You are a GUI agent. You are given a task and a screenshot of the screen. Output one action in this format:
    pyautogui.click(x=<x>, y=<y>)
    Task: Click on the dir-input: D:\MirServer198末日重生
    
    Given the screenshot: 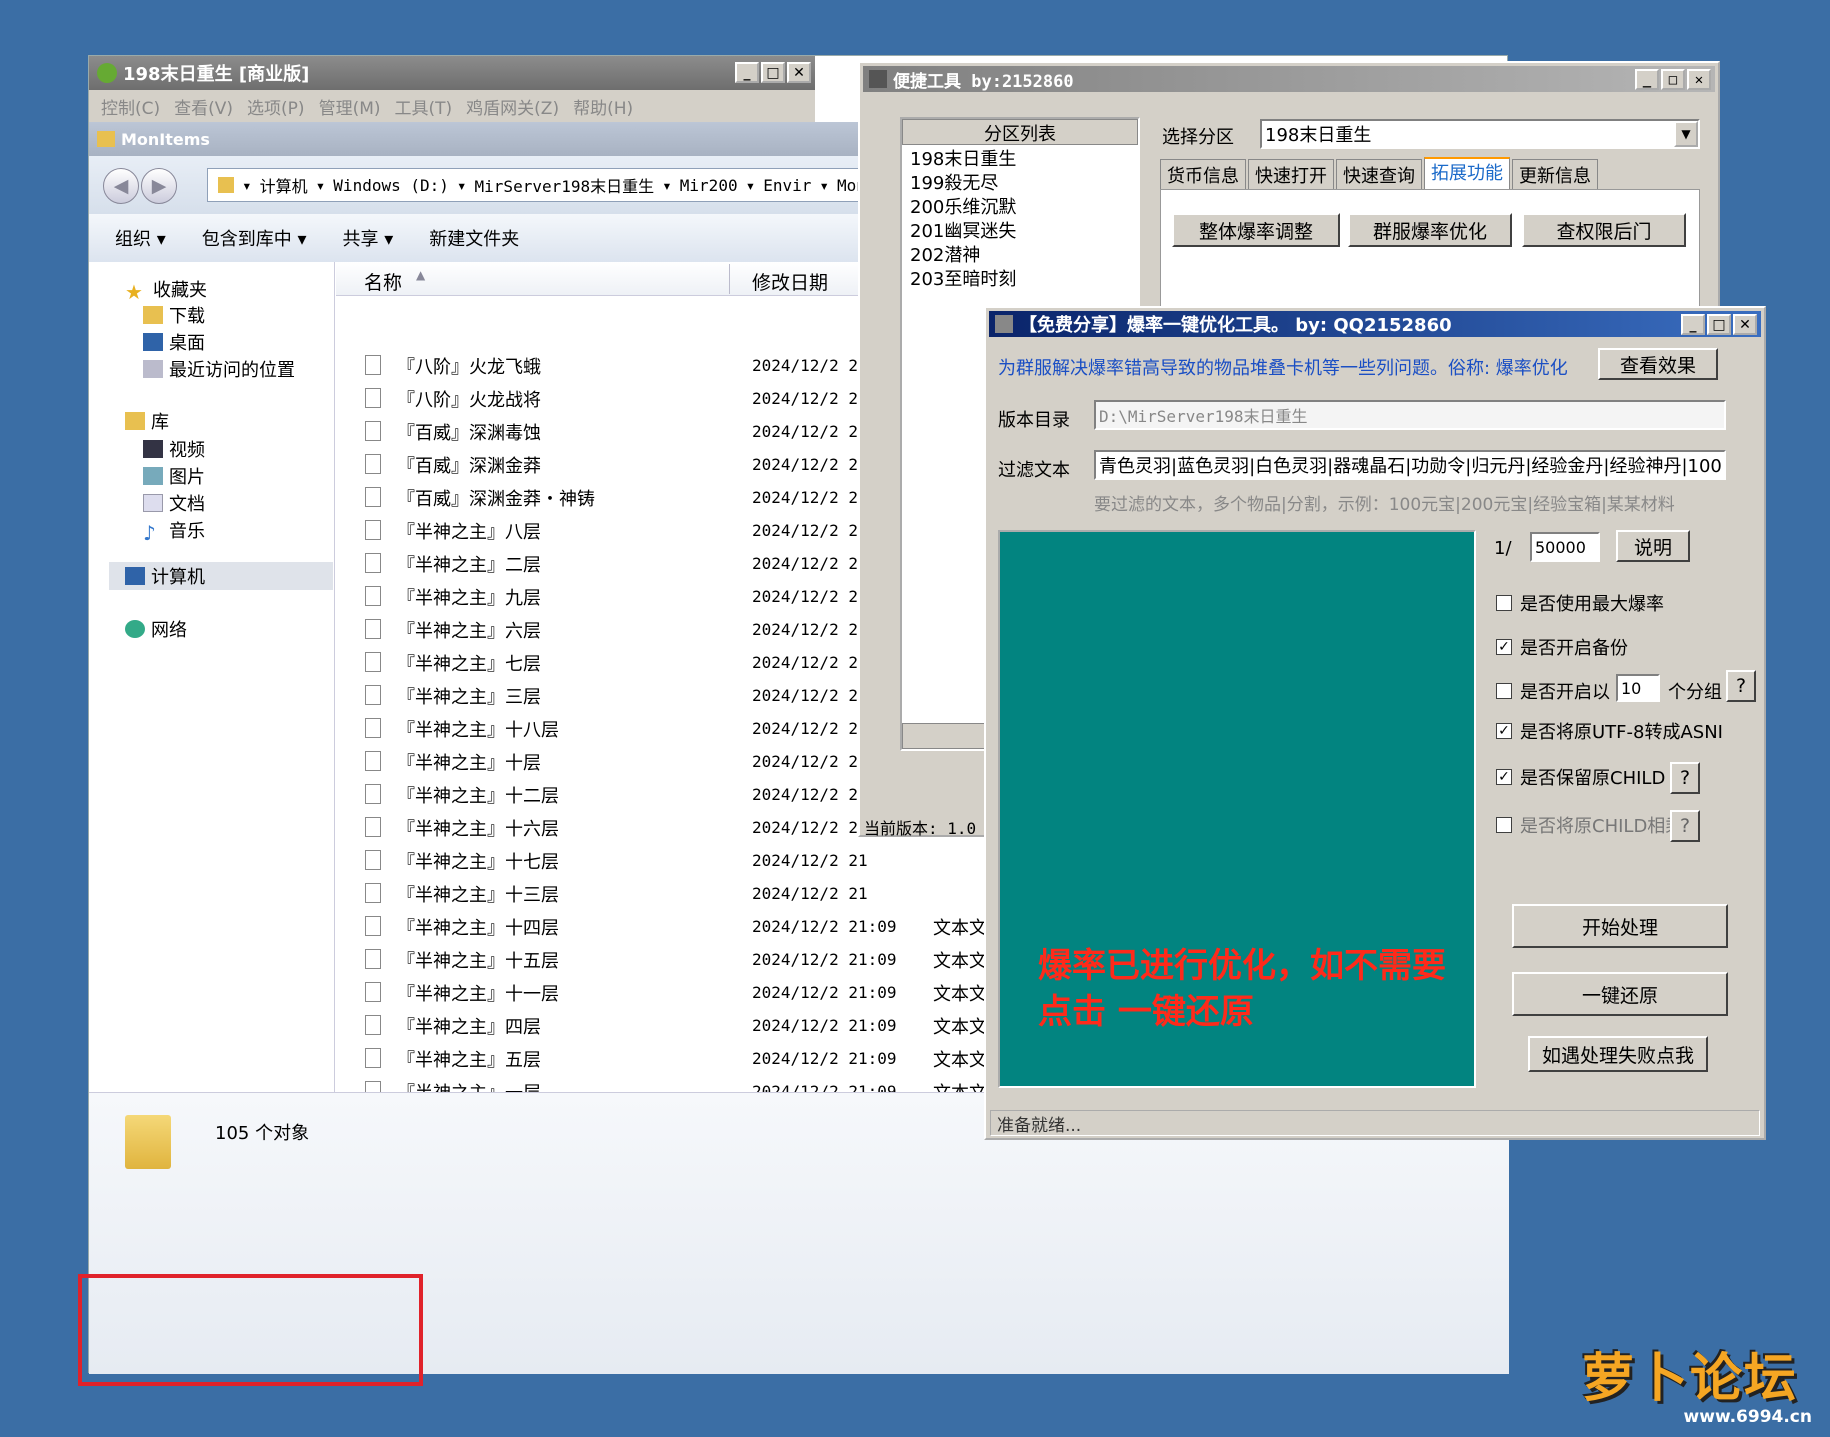 What is the action you would take?
    pyautogui.click(x=1410, y=415)
    